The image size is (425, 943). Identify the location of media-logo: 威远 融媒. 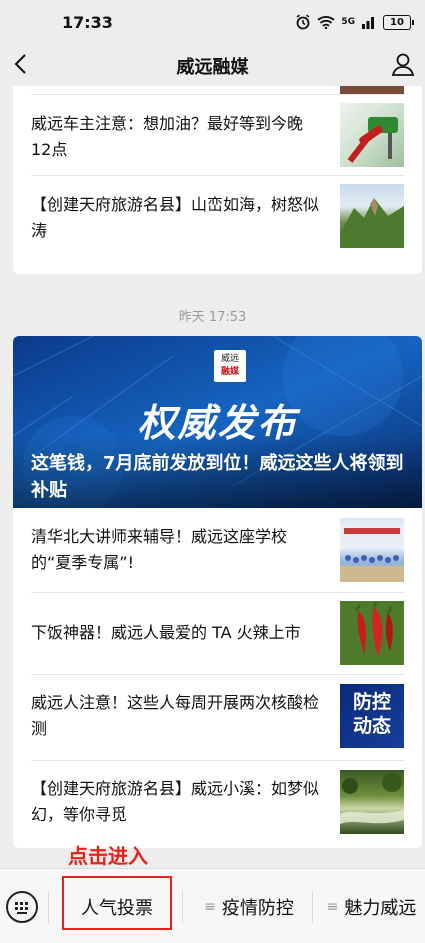
(230, 366).